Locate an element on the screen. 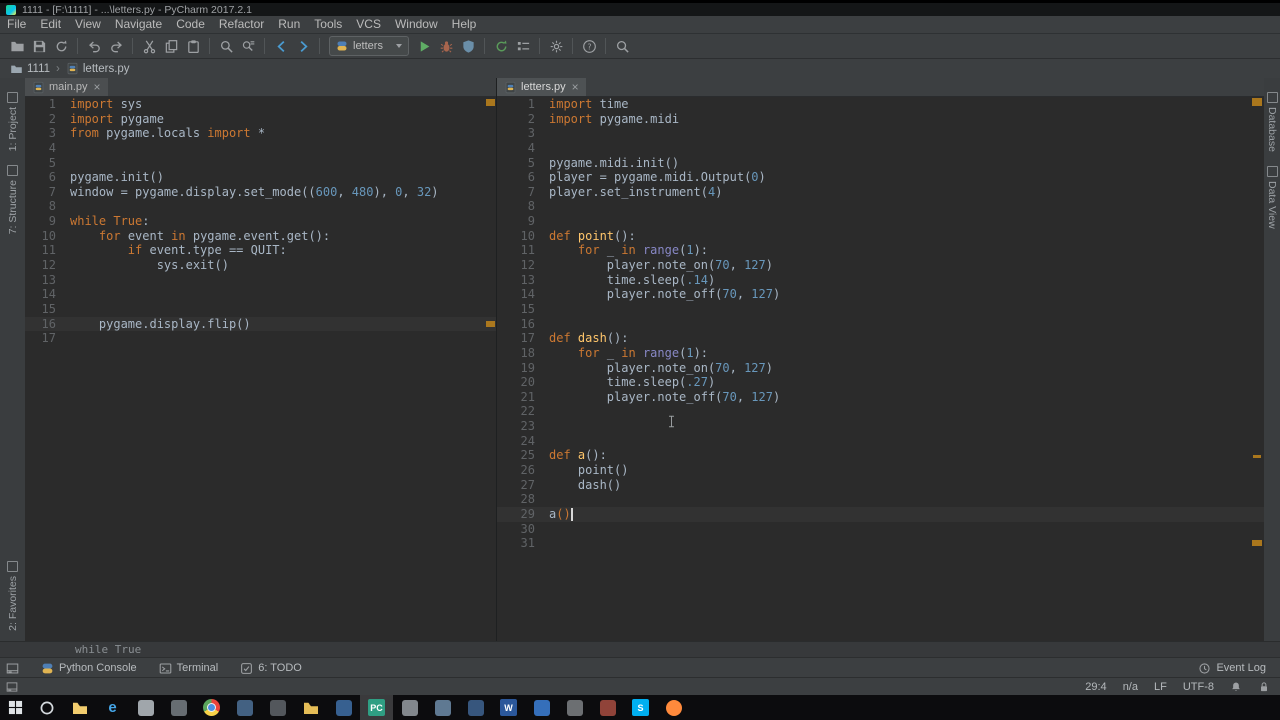 This screenshot has height=720, width=1280. code-line: 5 pygame.midi.init() is located at coordinates (880, 163).